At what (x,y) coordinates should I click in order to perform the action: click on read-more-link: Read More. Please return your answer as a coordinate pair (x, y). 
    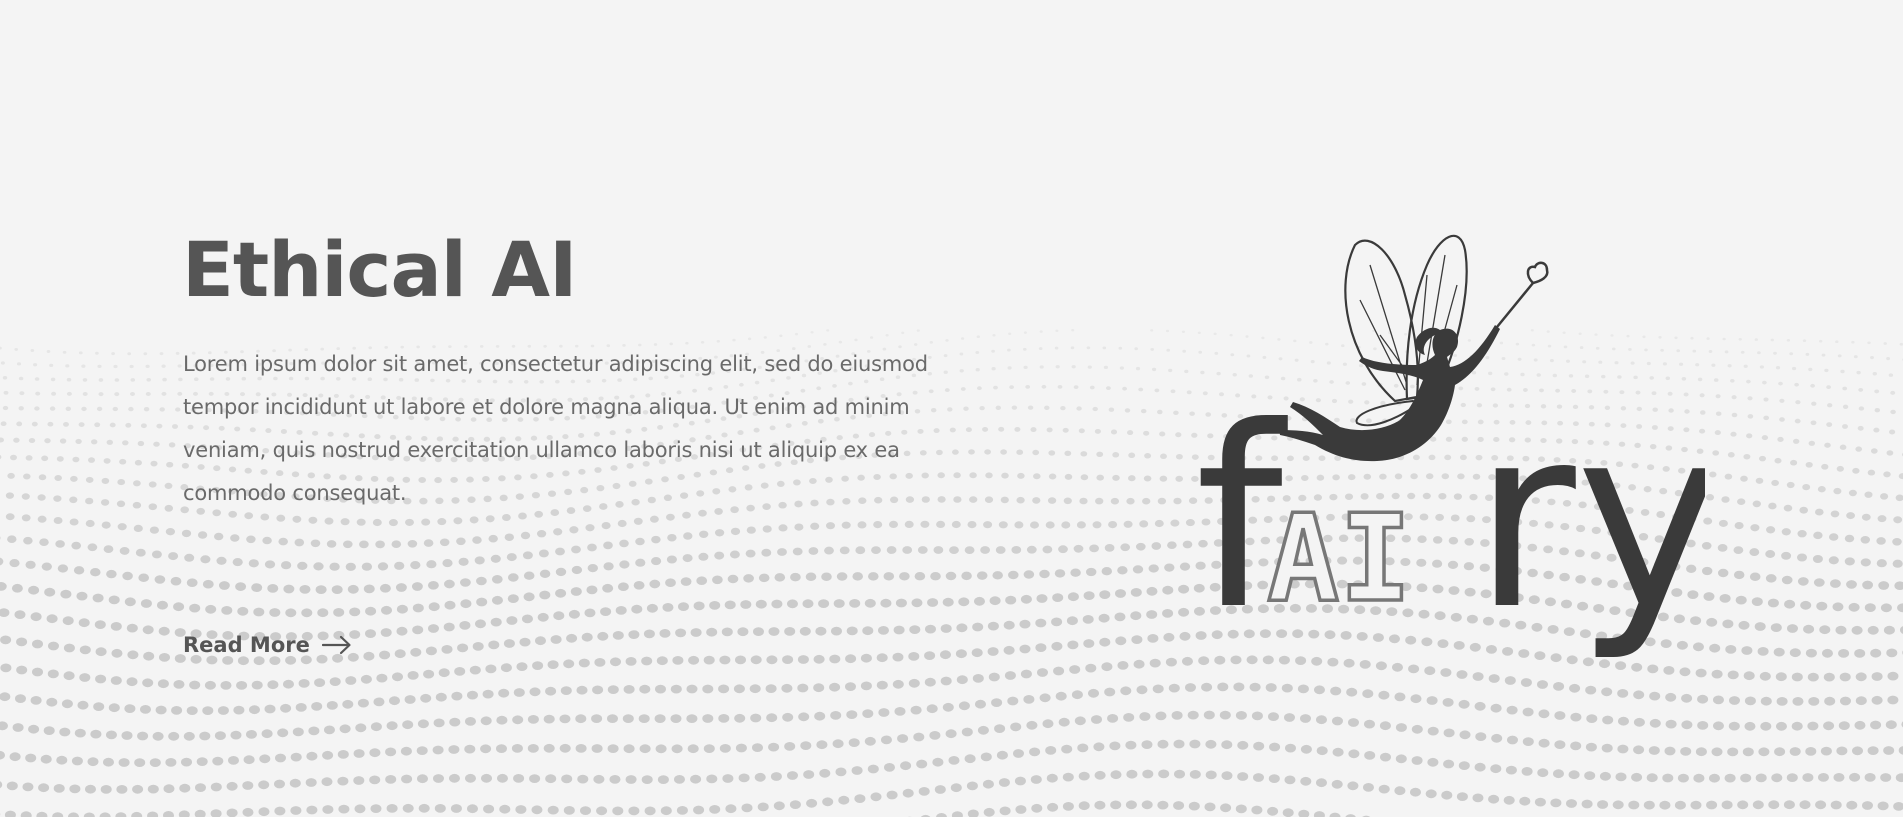
    Looking at the image, I should click on (267, 645).